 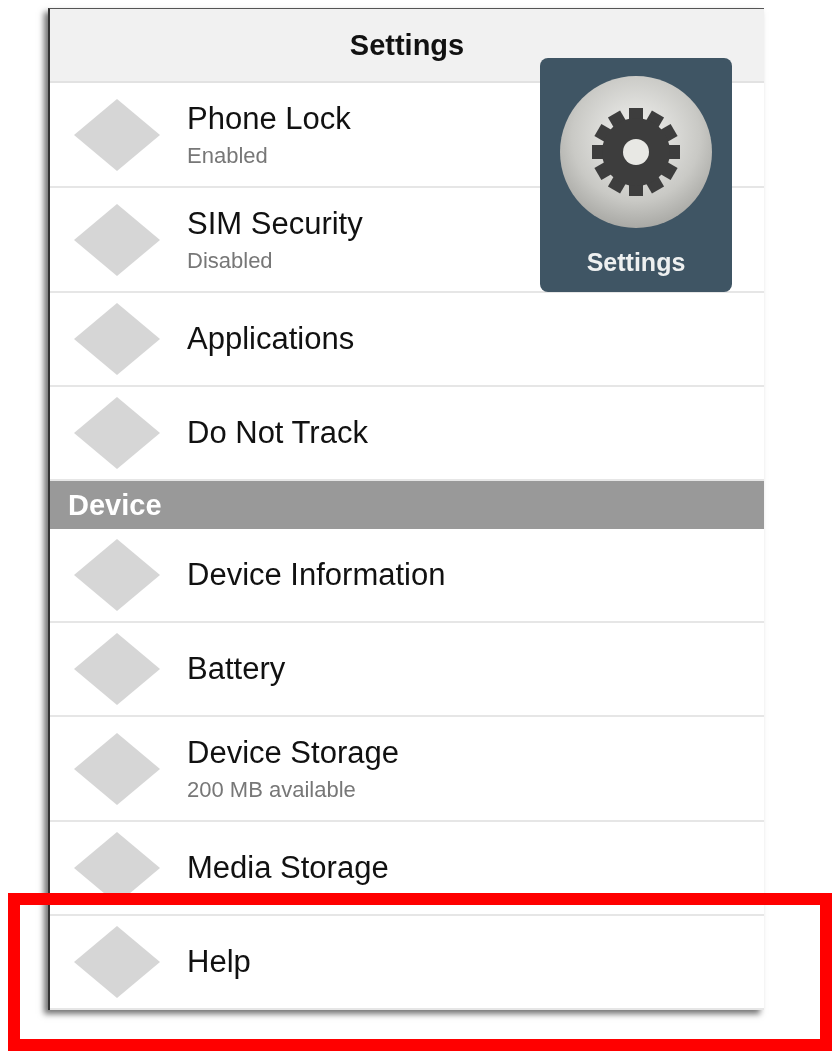 I want to click on settings-item: Help, so click(x=407, y=963).